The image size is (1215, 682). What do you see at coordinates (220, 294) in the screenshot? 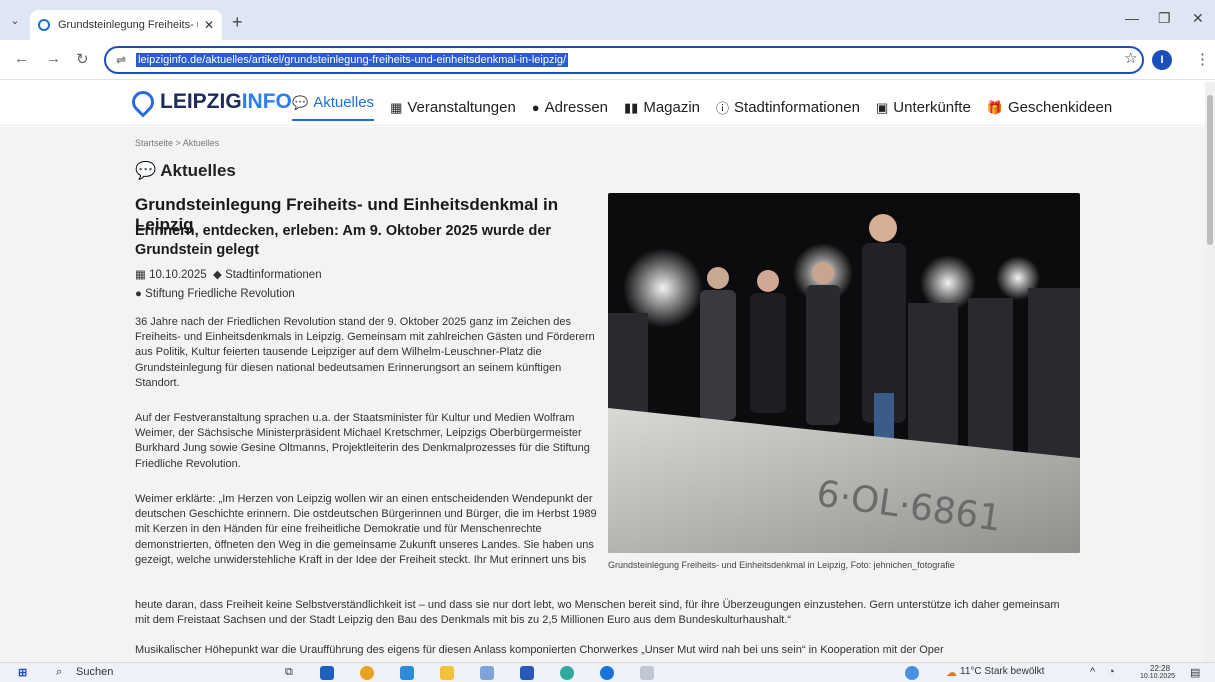
I see `article-author: Stiftung Friedliche Revolution` at bounding box center [220, 294].